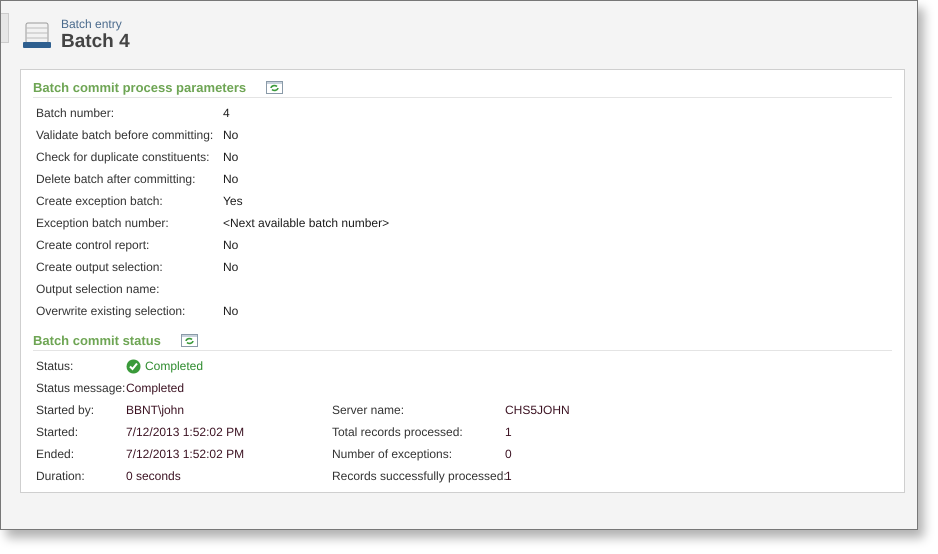  I want to click on field-label: Server name:, so click(369, 410).